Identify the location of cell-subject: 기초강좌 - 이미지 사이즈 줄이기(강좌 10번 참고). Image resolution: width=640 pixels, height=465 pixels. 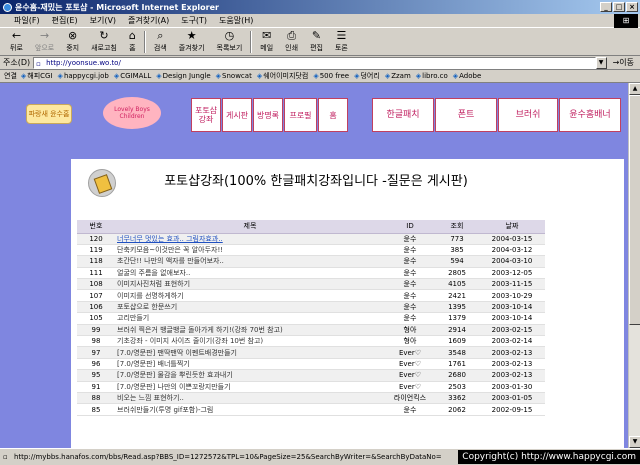
(250, 341).